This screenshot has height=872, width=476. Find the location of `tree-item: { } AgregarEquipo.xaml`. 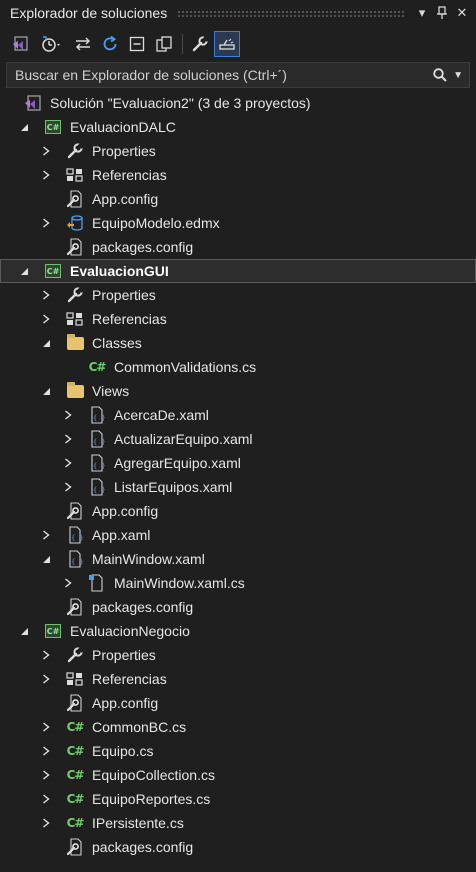

tree-item: { } AgregarEquipo.xaml is located at coordinates (238, 463).